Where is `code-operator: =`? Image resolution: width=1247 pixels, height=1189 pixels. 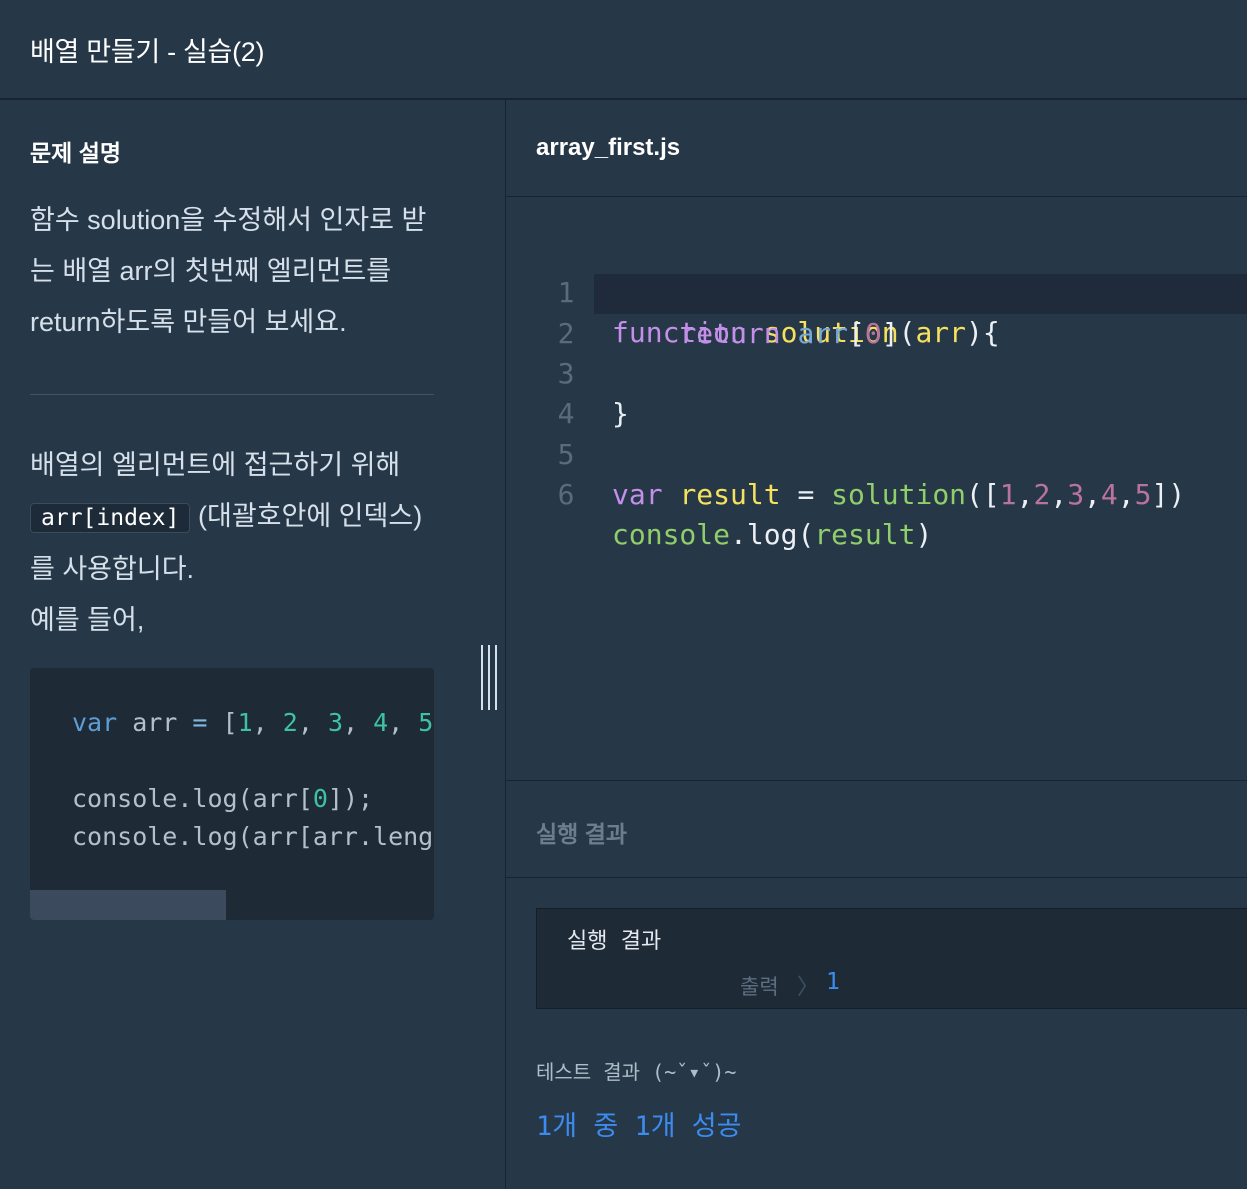 code-operator: = is located at coordinates (200, 722).